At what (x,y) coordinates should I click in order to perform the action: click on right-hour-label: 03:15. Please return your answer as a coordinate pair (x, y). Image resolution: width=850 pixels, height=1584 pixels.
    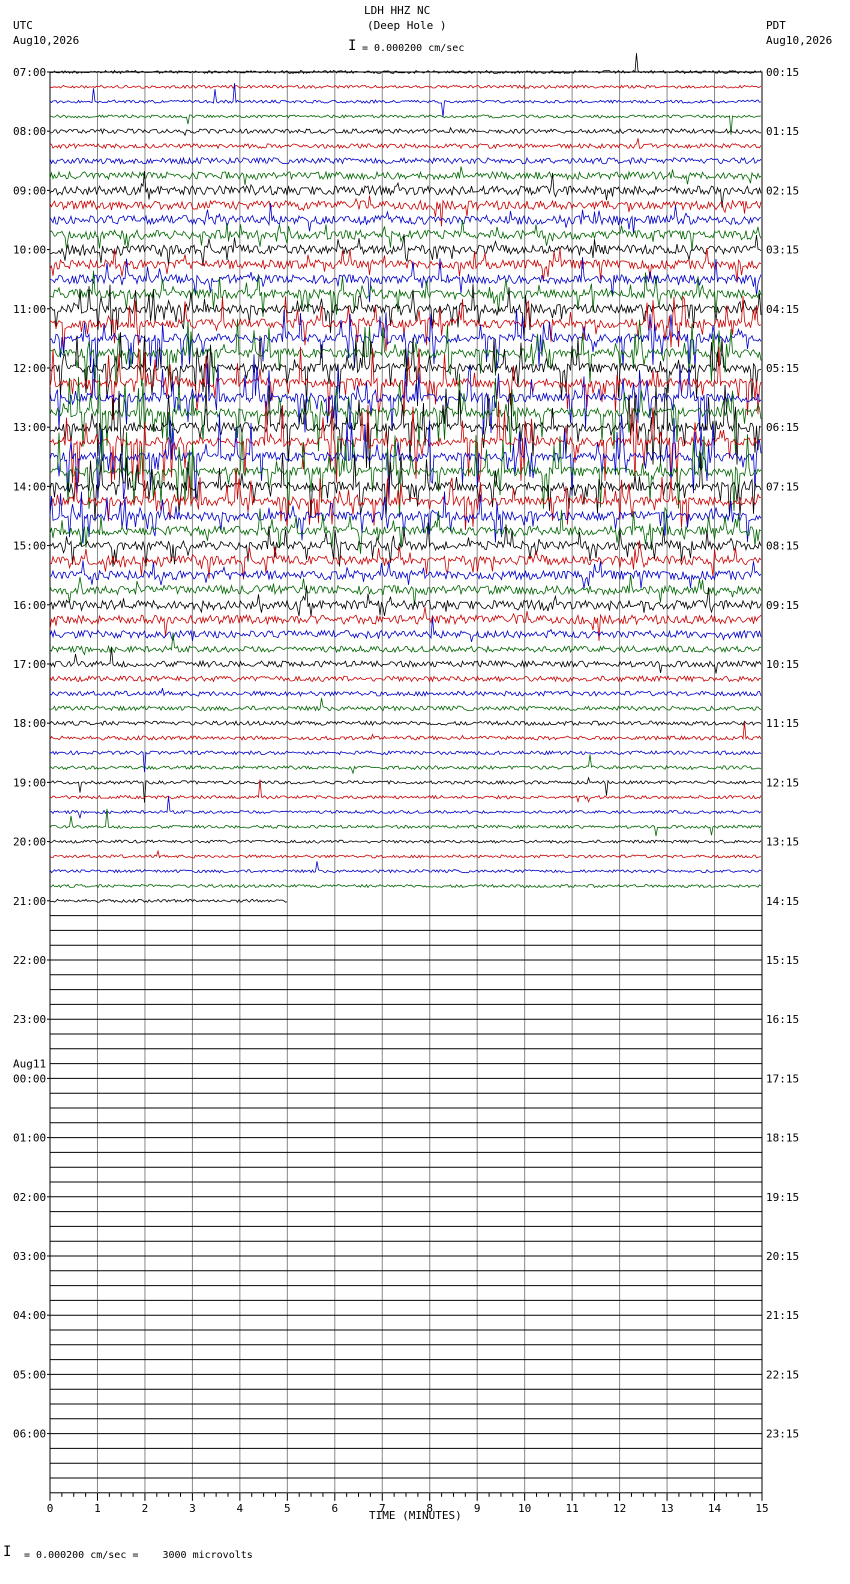
    Looking at the image, I should click on (782, 250).